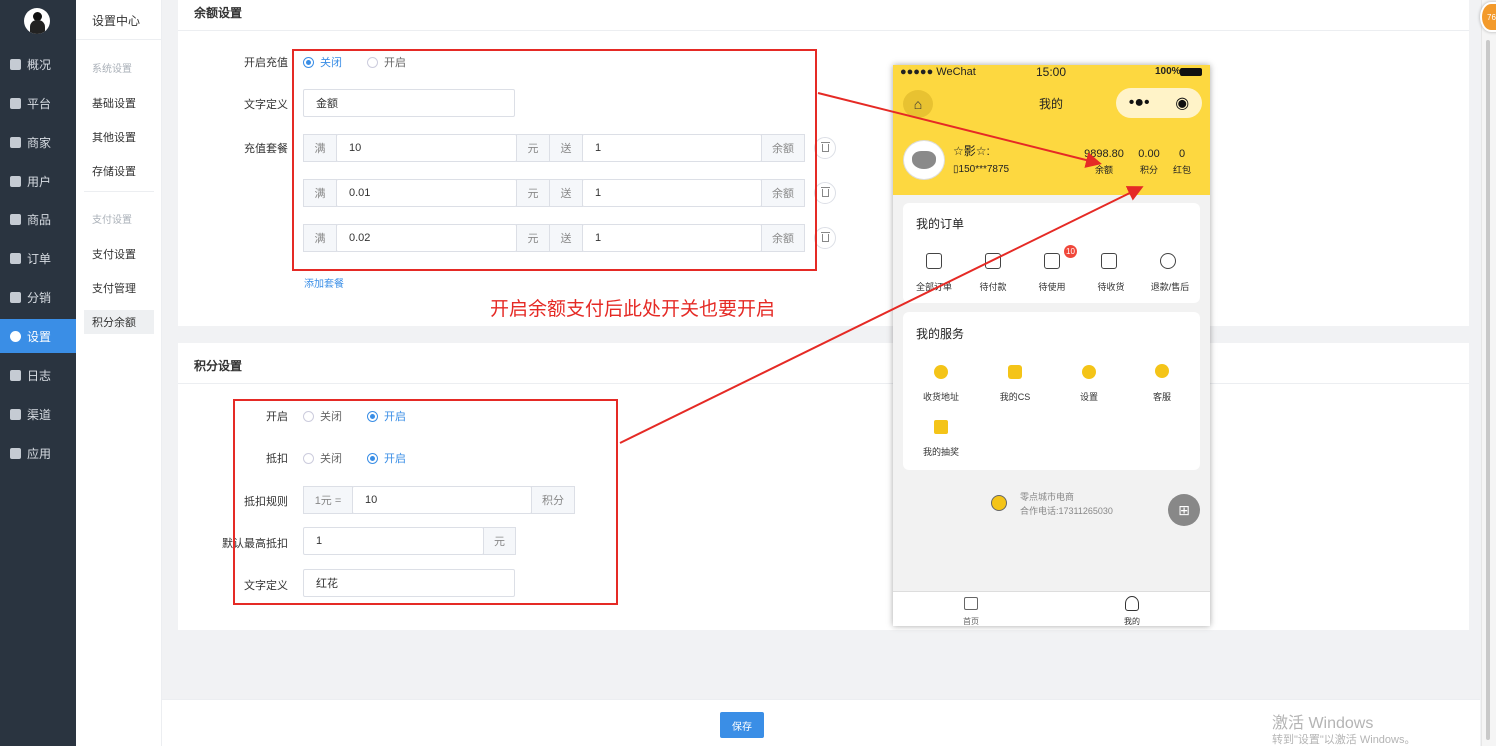  I want to click on arrow-to-balance, so click(959, 130).